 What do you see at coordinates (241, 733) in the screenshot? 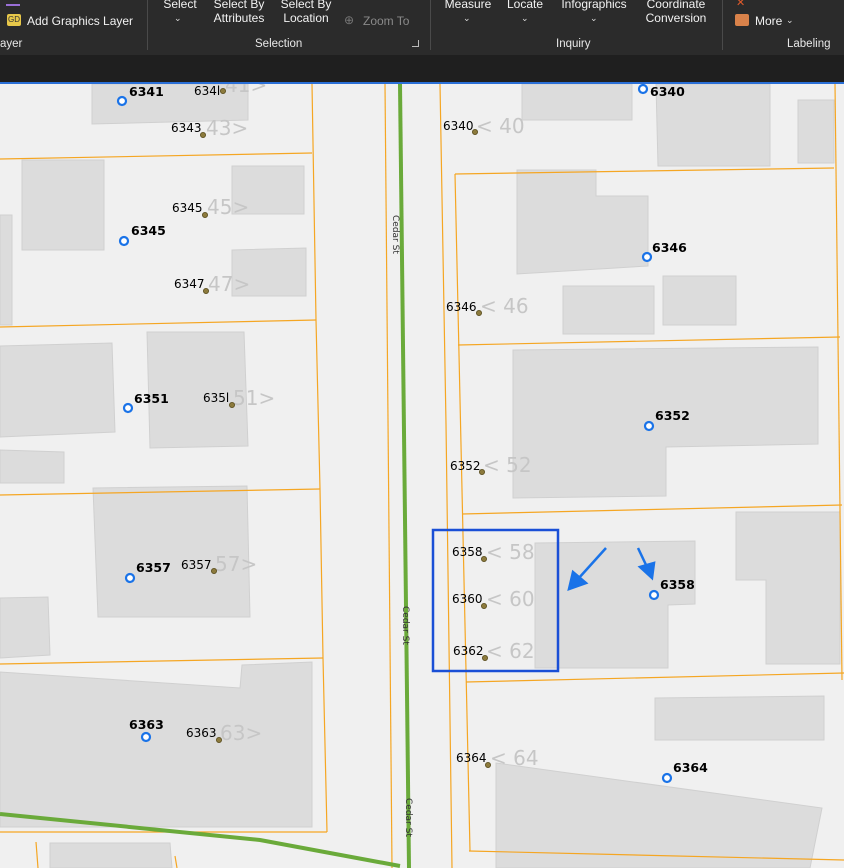
I see `ghost-label: 63>` at bounding box center [241, 733].